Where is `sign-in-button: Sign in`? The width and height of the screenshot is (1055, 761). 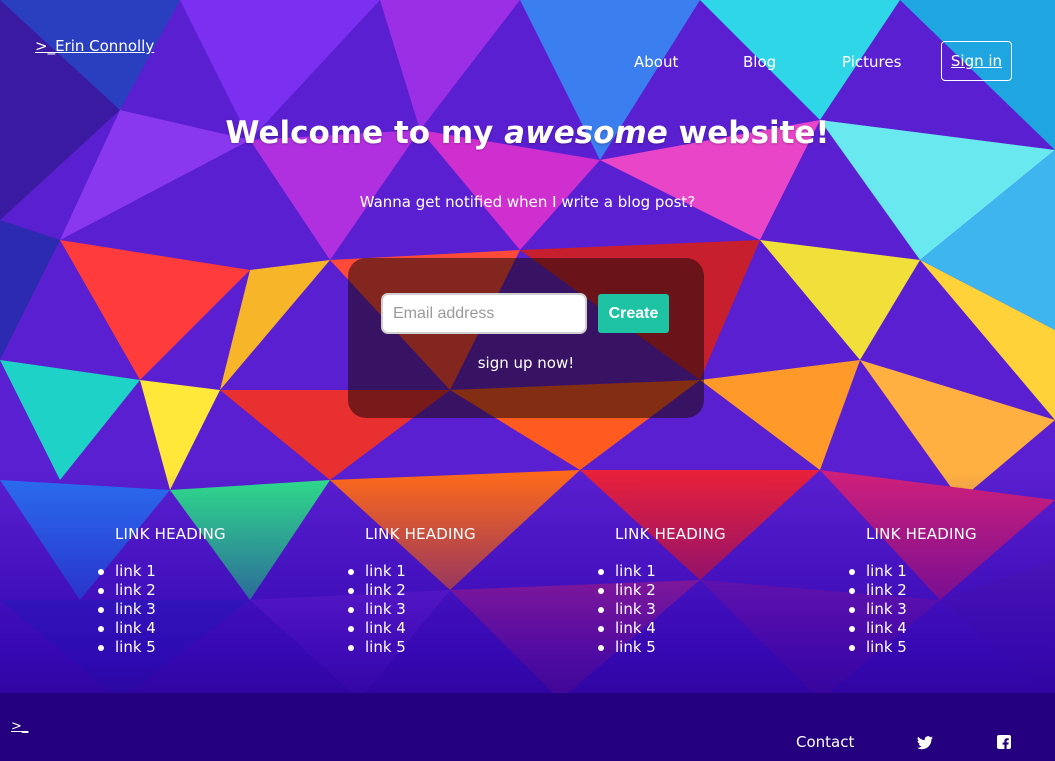
sign-in-button: Sign in is located at coordinates (976, 61).